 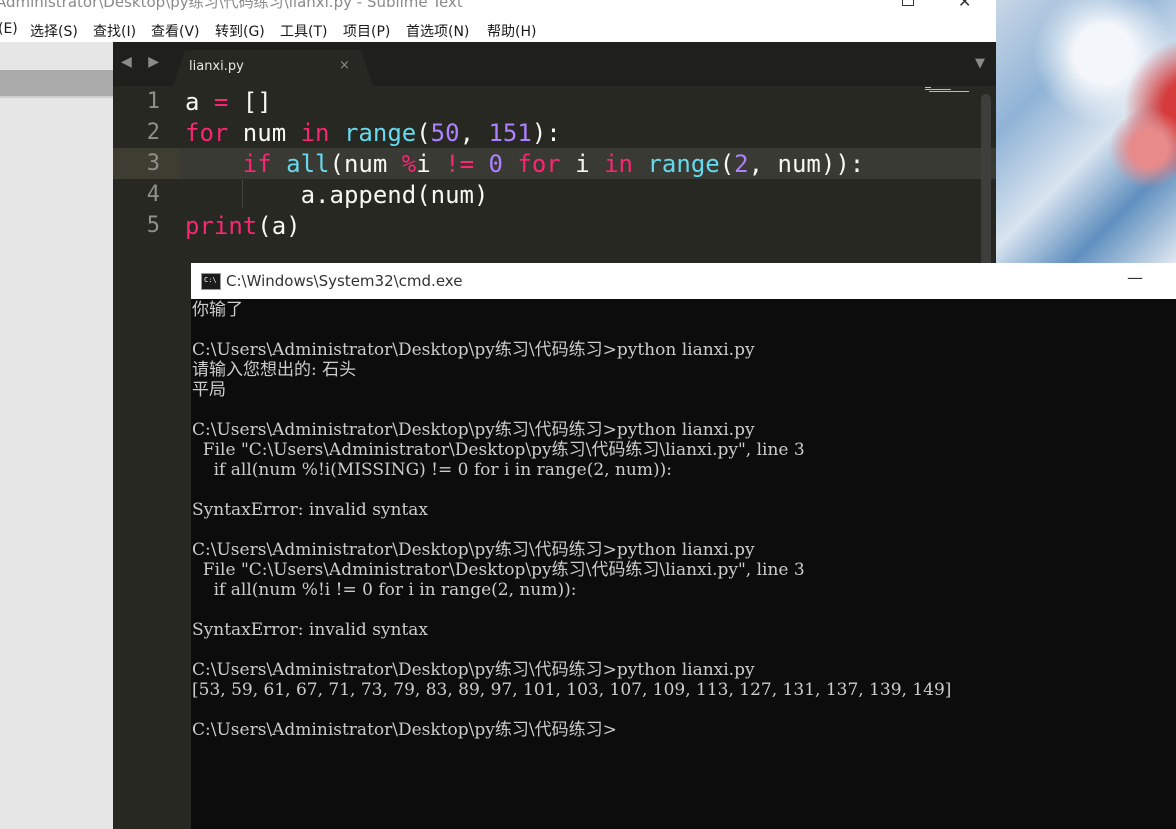 I want to click on line-number: 2, so click(x=153, y=132).